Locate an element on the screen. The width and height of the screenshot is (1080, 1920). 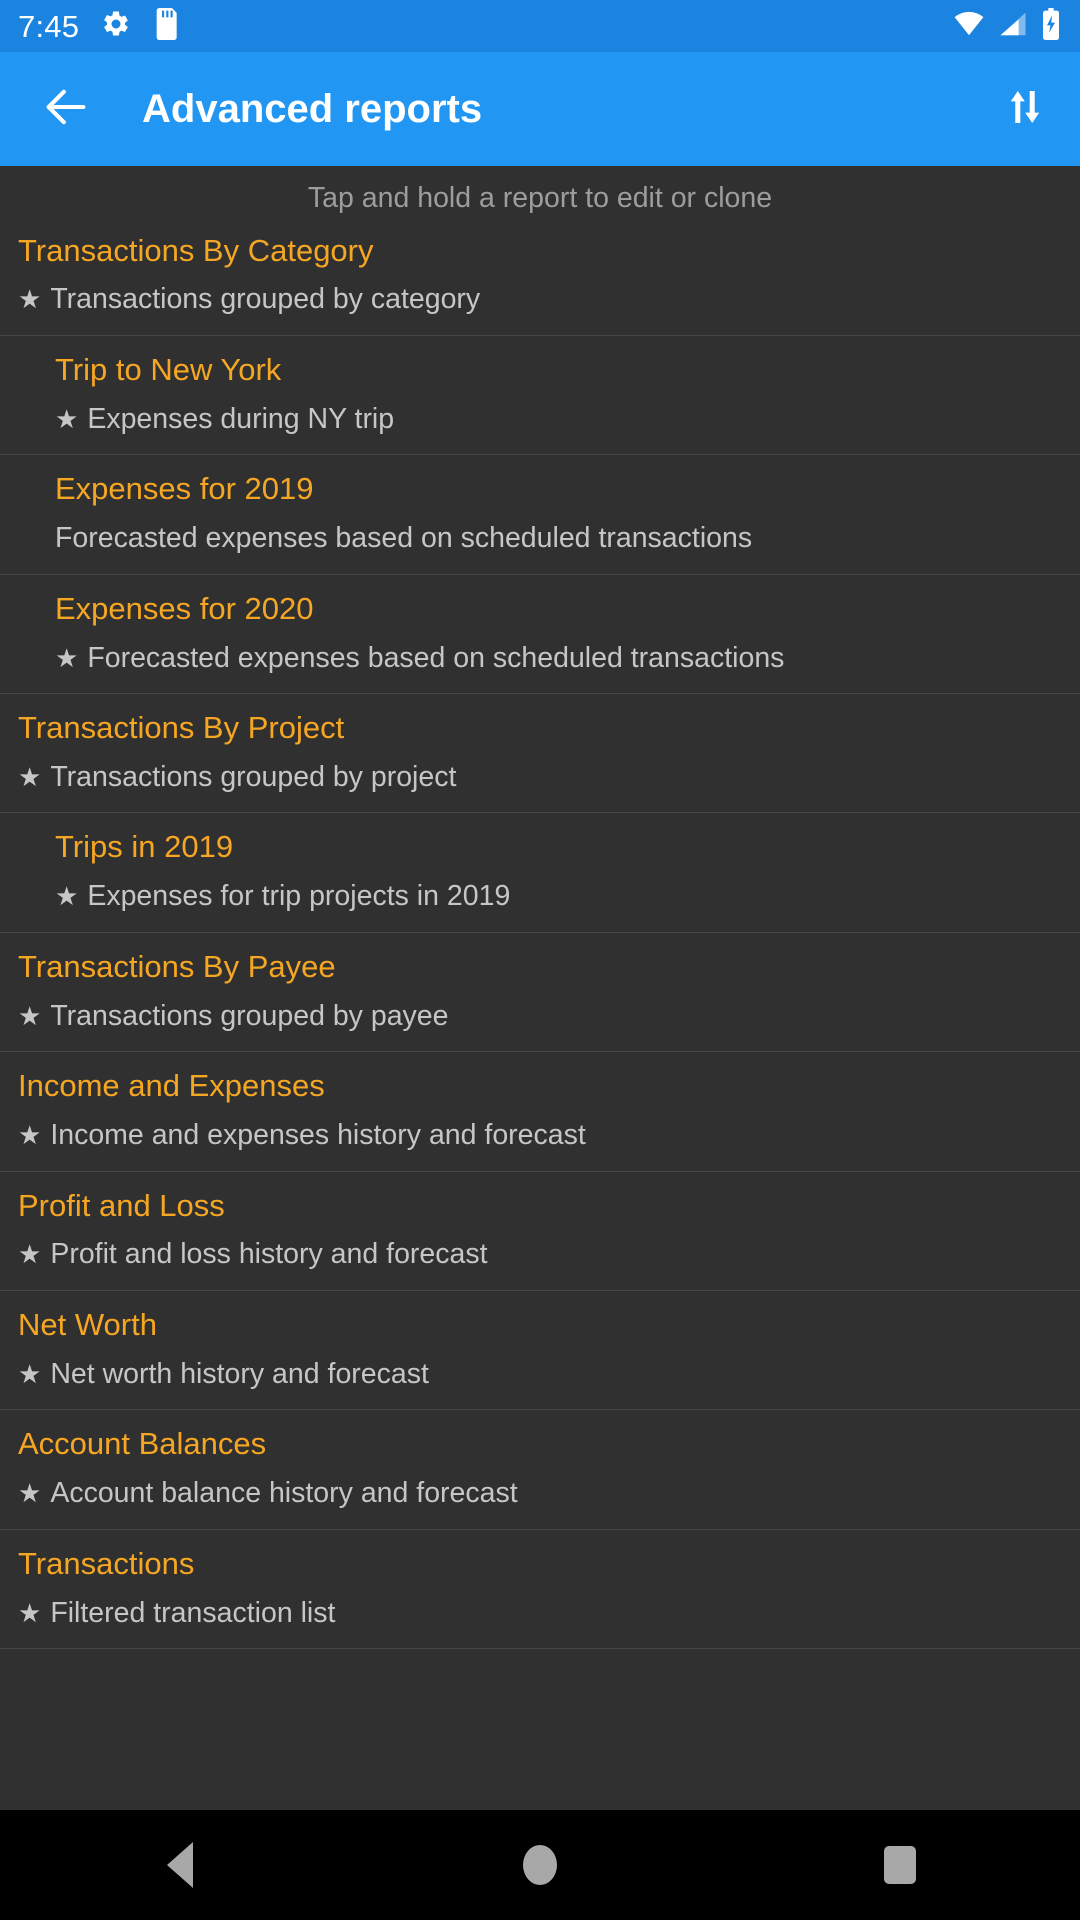
report-subtitle-row: ★ Profit and loss history and forecast is located at coordinates (540, 1254).